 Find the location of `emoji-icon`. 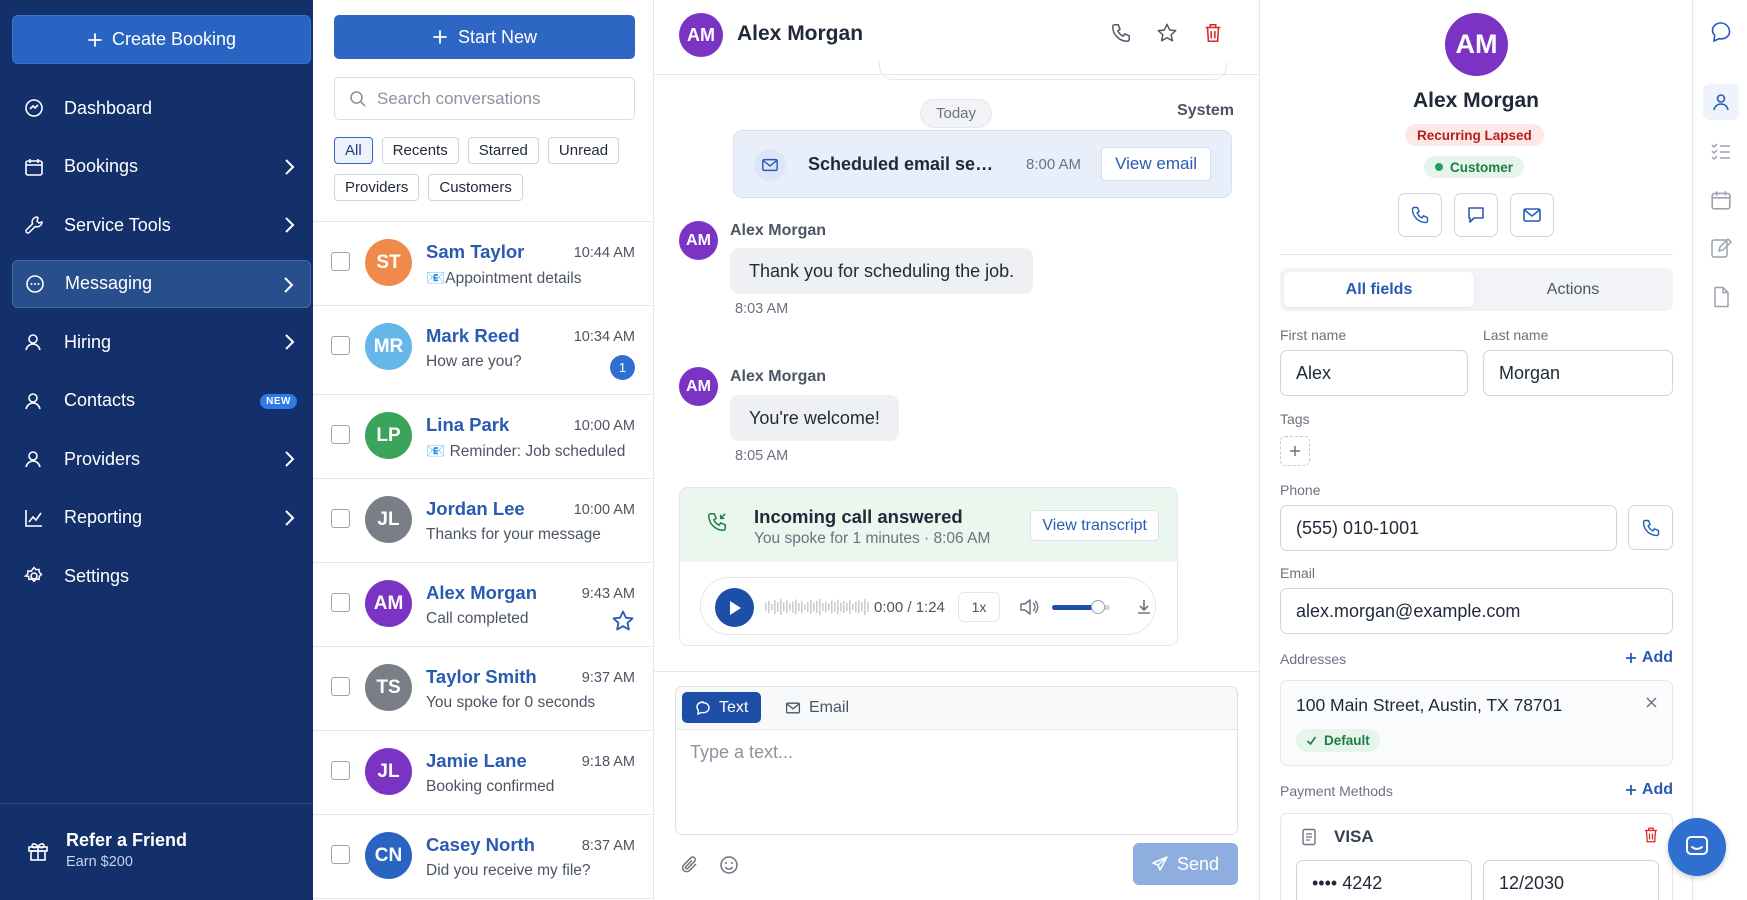

emoji-icon is located at coordinates (729, 865).